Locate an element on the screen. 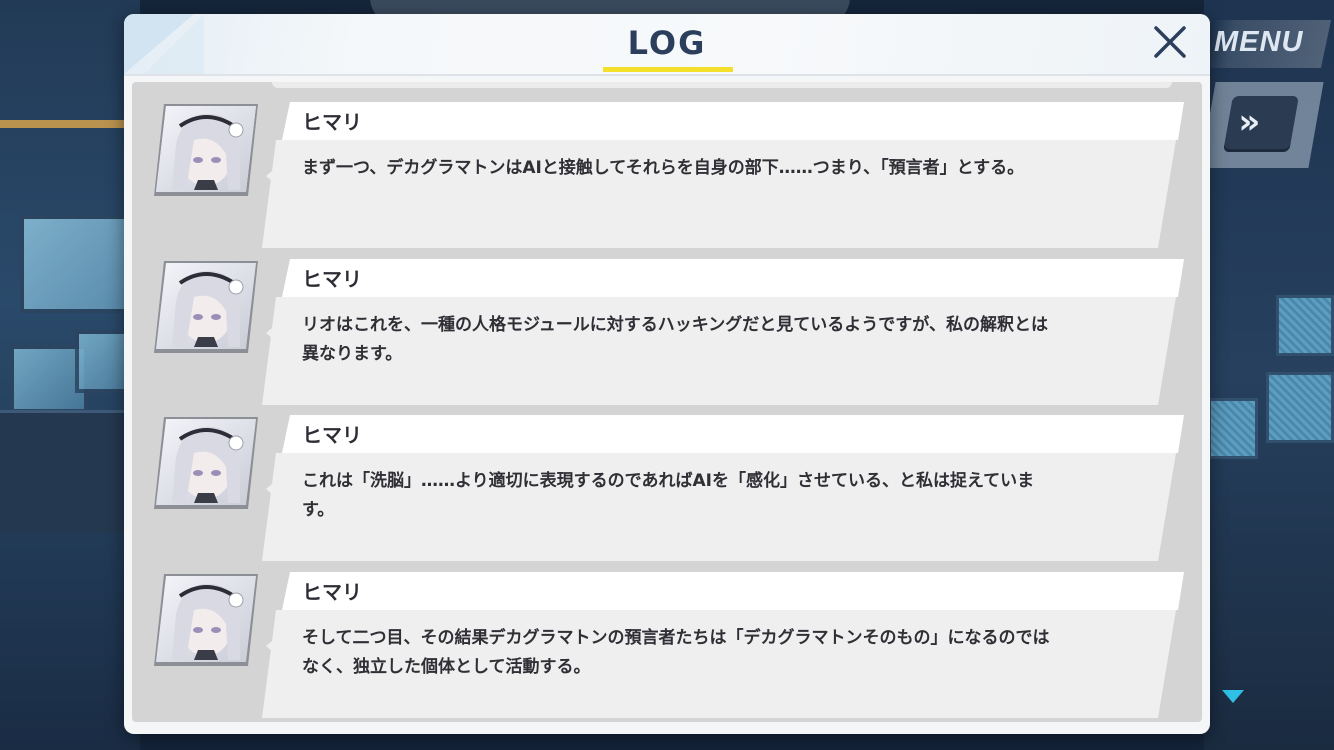  title-underline is located at coordinates (668, 69).